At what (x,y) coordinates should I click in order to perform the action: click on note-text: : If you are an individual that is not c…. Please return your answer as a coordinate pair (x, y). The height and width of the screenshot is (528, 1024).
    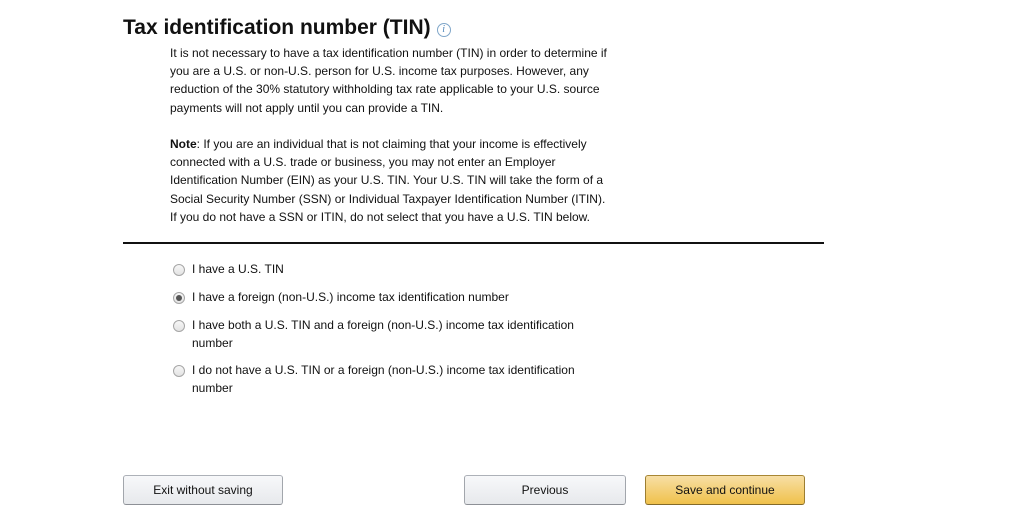
    Looking at the image, I should click on (388, 180).